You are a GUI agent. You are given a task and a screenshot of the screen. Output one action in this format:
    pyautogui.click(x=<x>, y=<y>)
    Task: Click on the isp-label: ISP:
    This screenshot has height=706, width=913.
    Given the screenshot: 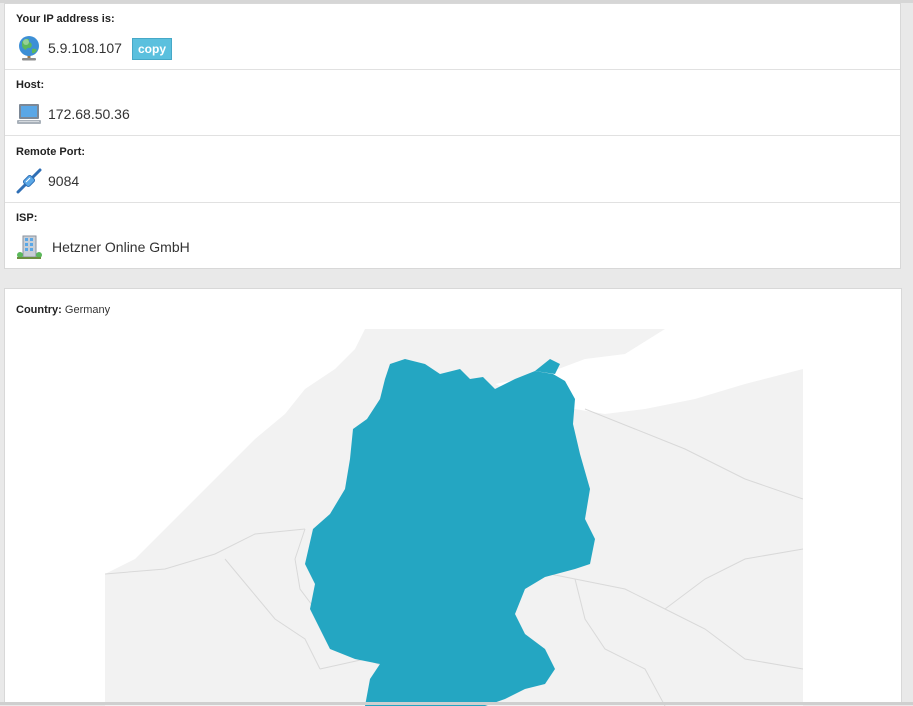 What is the action you would take?
    pyautogui.click(x=27, y=218)
    